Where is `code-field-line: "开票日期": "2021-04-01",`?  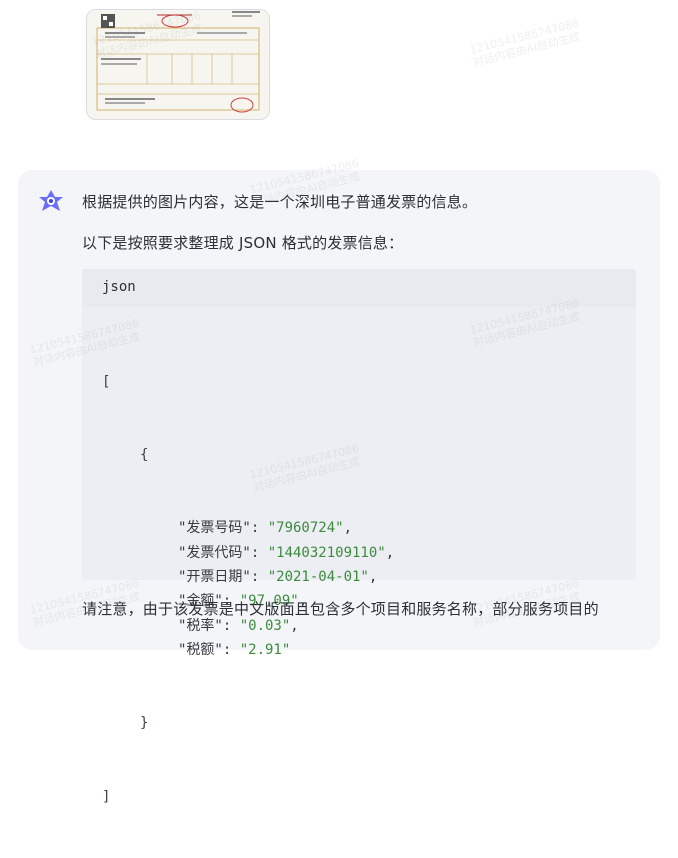 code-field-line: "开票日期": "2021-04-01", is located at coordinates (248, 577).